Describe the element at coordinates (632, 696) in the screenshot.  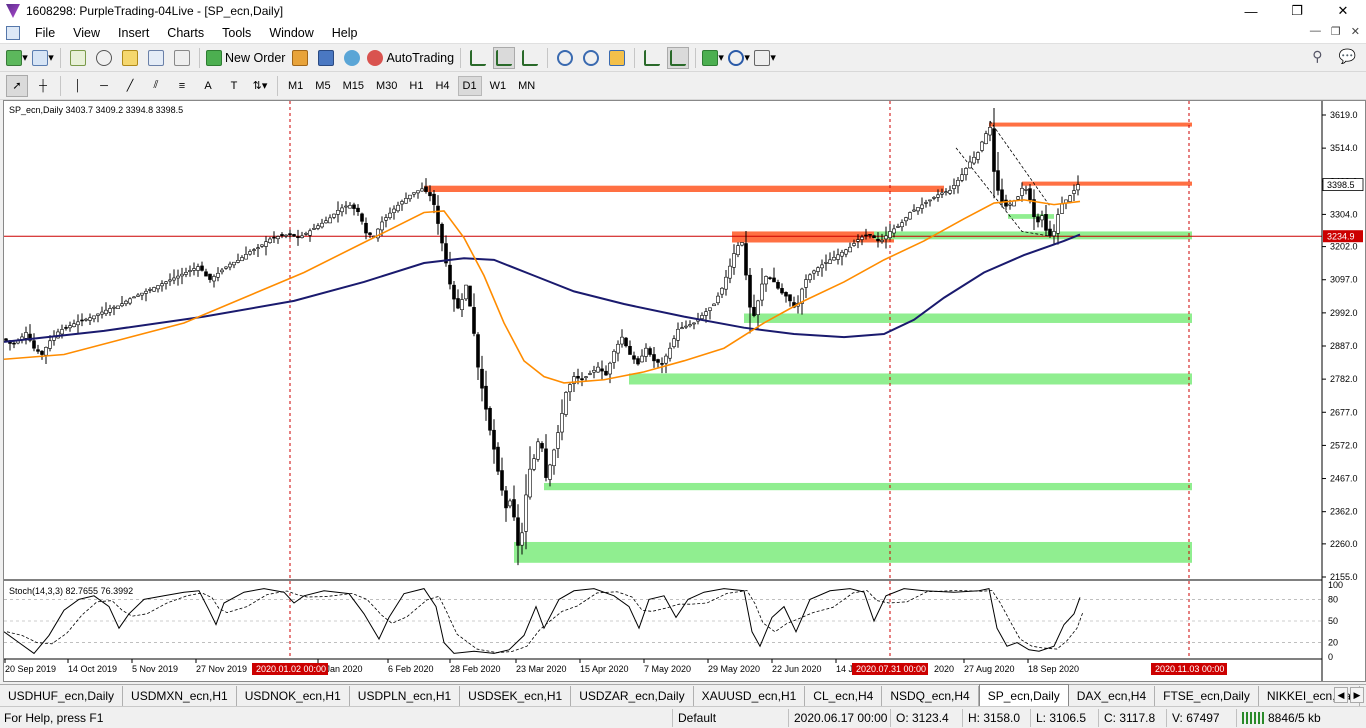
I see `tab-usdzar-ecn-daily: USDZAR_ecn,Daily` at that location.